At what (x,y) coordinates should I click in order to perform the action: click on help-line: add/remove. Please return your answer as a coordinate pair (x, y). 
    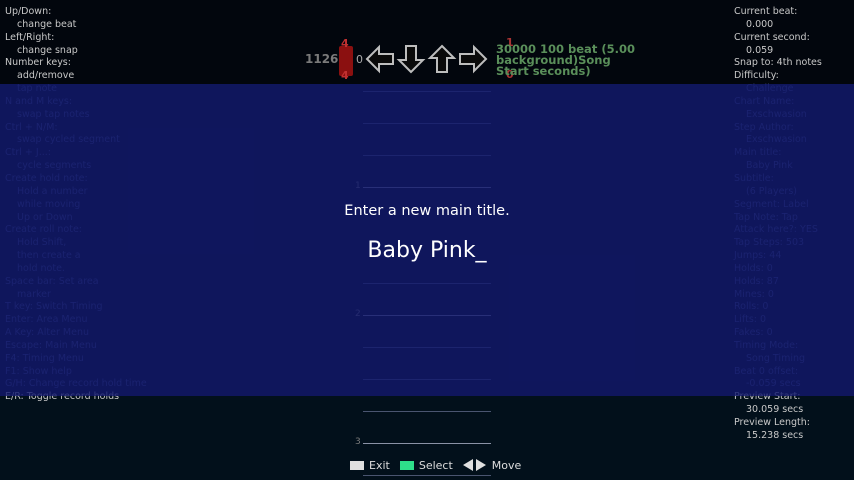
    Looking at the image, I should click on (46, 76).